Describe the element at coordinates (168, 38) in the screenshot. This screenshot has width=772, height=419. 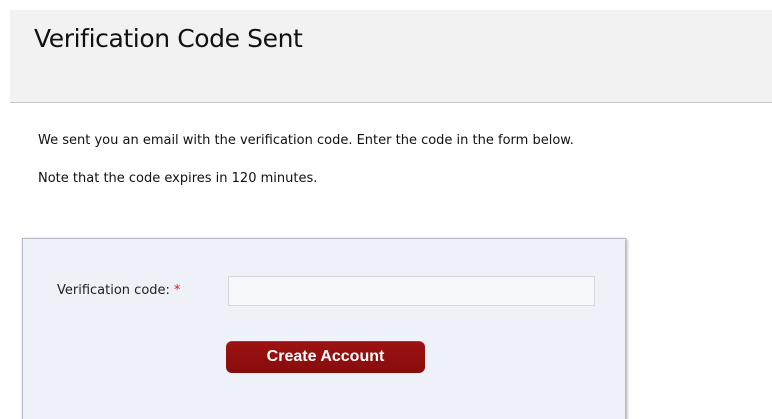
I see `page-title: Verification Code Sent` at that location.